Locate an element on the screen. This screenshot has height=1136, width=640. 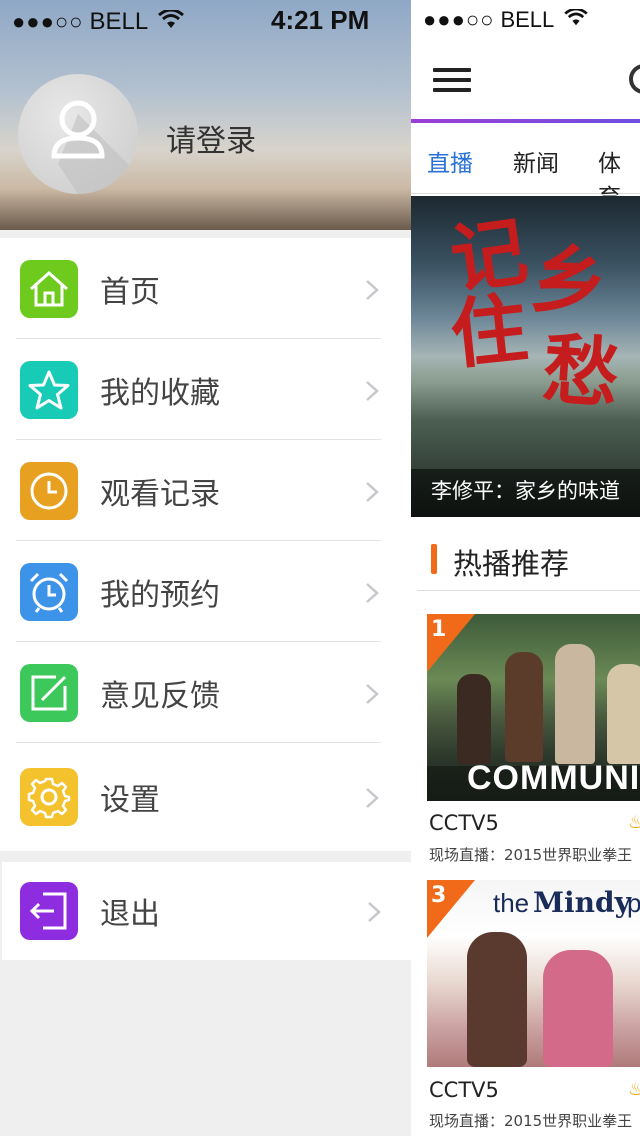
program-poster: the Mindy p 3 is located at coordinates (533, 973).